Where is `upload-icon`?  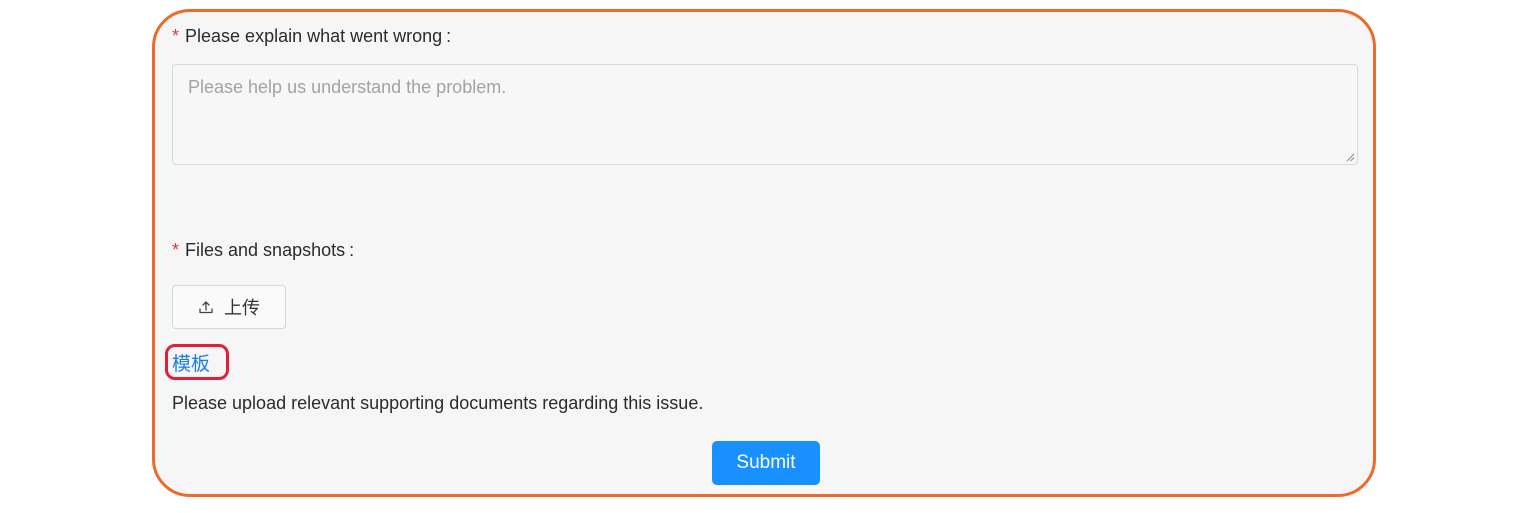
upload-icon is located at coordinates (206, 307).